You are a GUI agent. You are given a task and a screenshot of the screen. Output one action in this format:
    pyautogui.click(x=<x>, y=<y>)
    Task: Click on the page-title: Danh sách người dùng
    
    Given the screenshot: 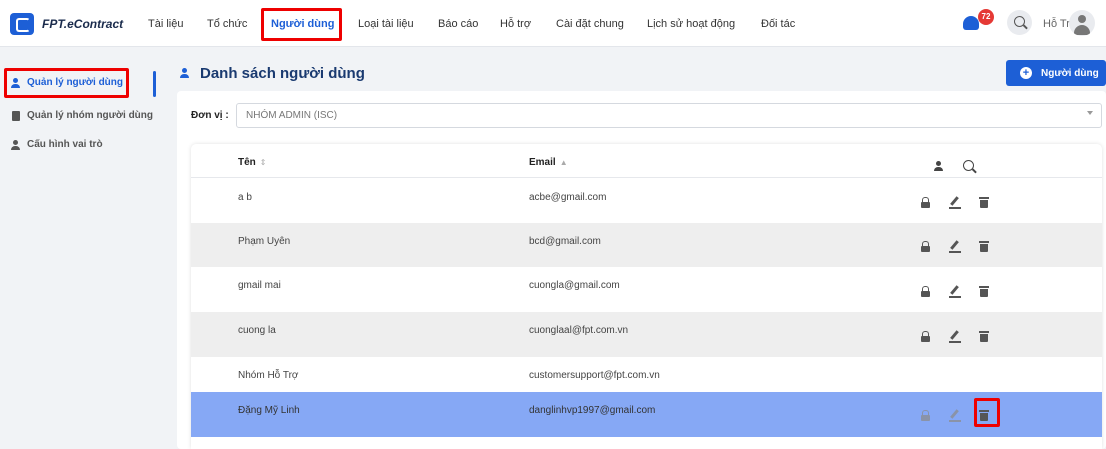 What is the action you would take?
    pyautogui.click(x=272, y=73)
    